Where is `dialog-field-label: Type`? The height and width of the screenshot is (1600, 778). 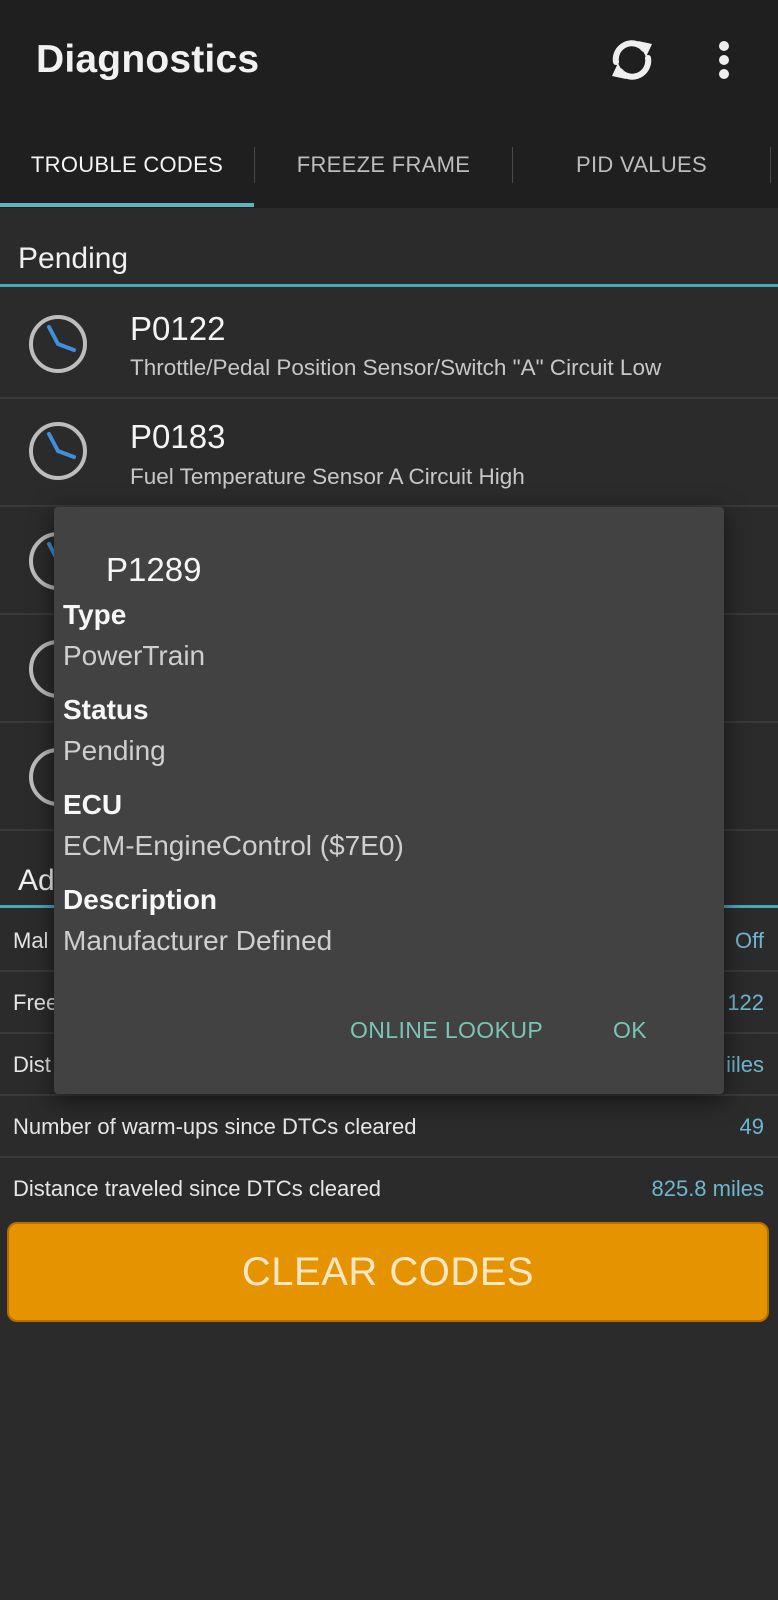 dialog-field-label: Type is located at coordinates (95, 614).